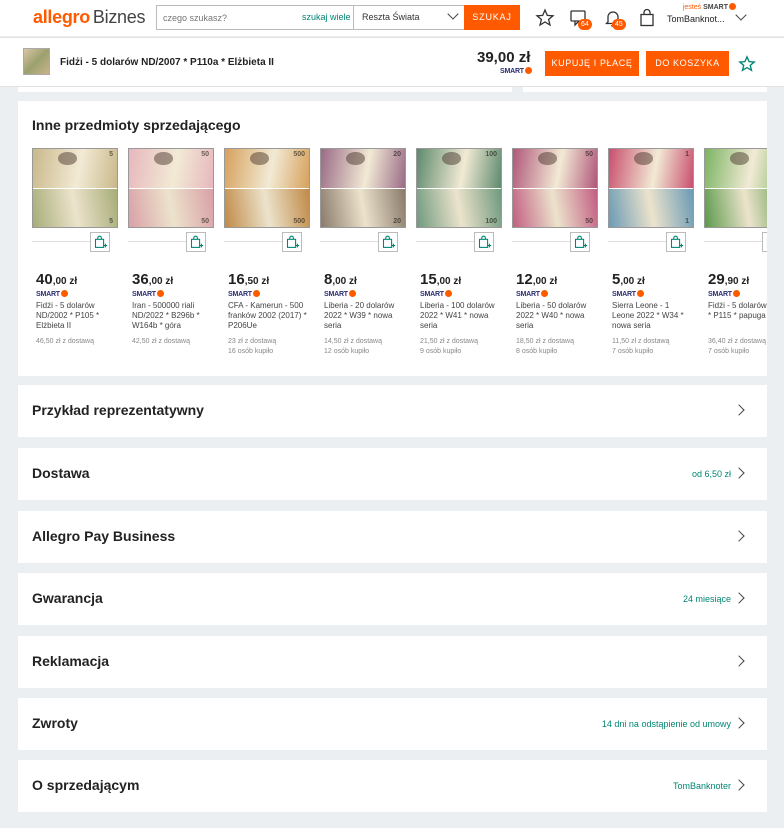  I want to click on section-delivery: Dostawa od 6,50 zł, so click(392, 474).